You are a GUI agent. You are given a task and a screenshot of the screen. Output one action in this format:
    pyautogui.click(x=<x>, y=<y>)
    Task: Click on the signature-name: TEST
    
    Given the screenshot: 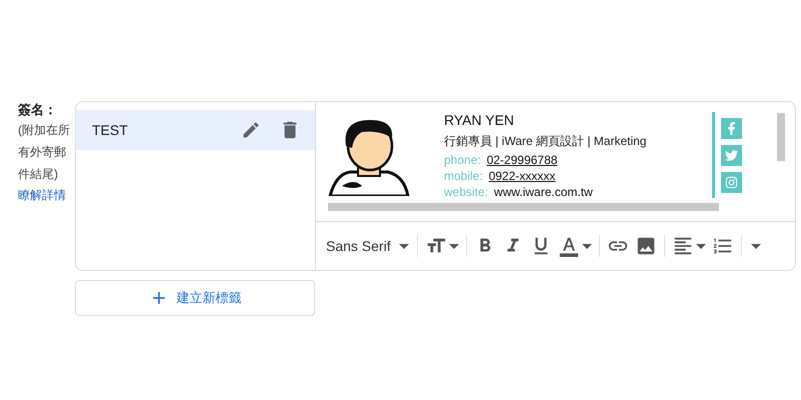 What is the action you would take?
    pyautogui.click(x=110, y=130)
    